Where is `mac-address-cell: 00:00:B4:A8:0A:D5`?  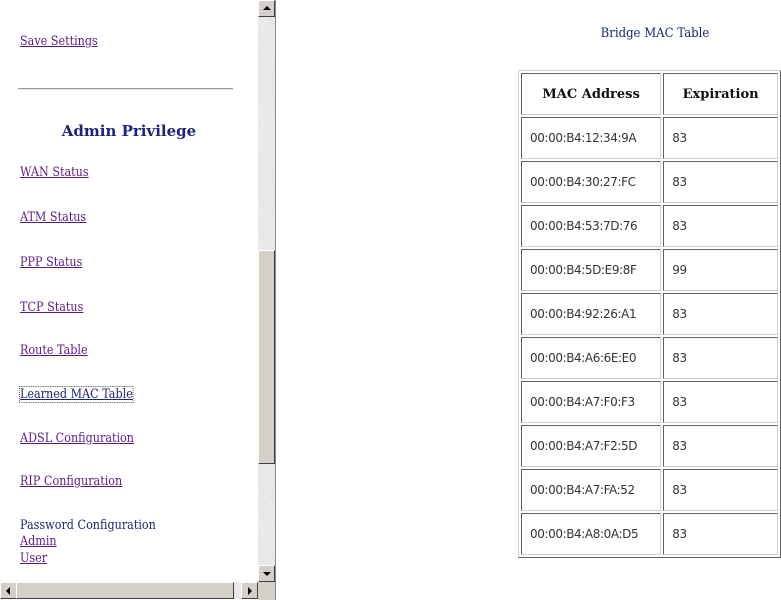 mac-address-cell: 00:00:B4:A8:0A:D5 is located at coordinates (591, 534).